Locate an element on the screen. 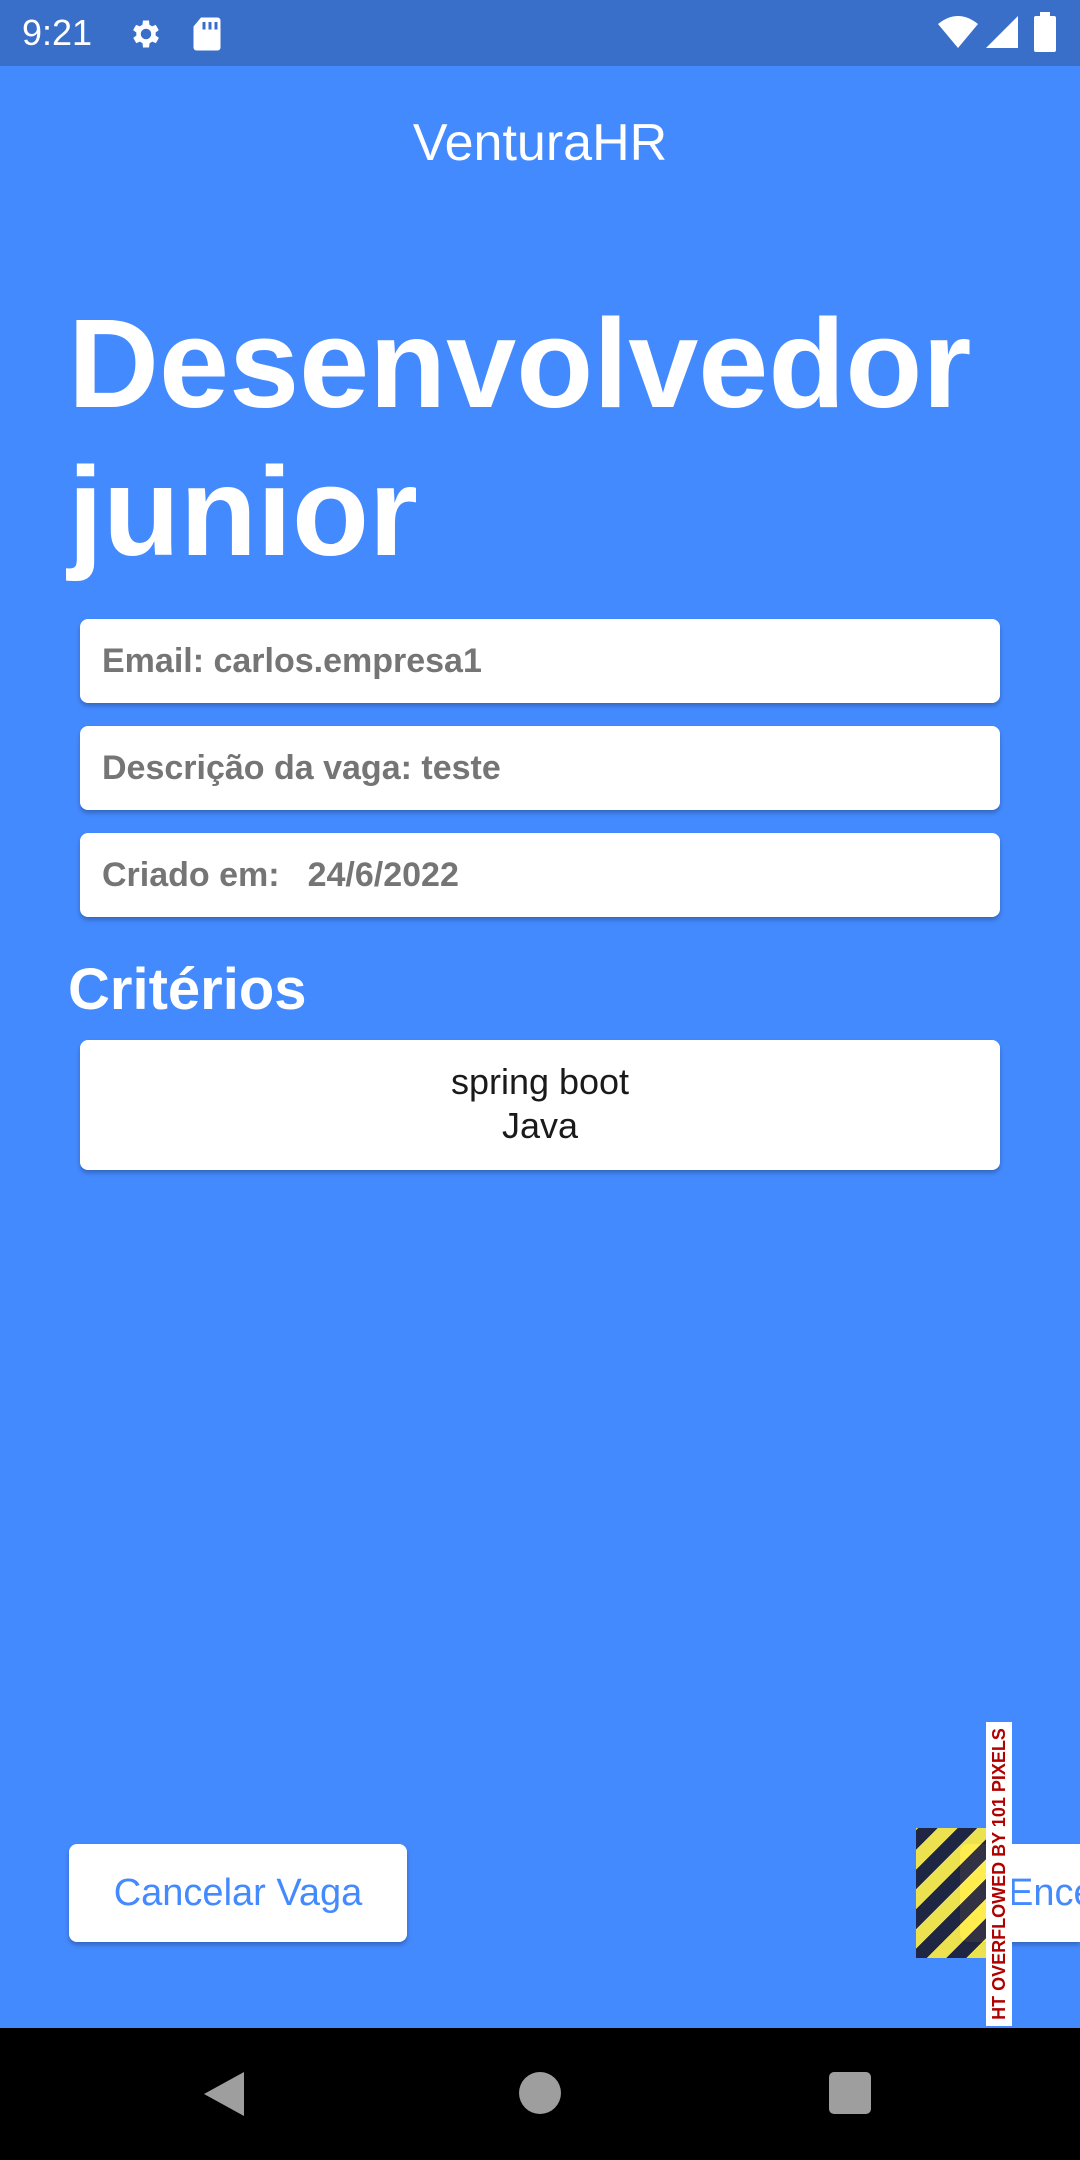  email-field: Email: carlos.empresa1 is located at coordinates (540, 661).